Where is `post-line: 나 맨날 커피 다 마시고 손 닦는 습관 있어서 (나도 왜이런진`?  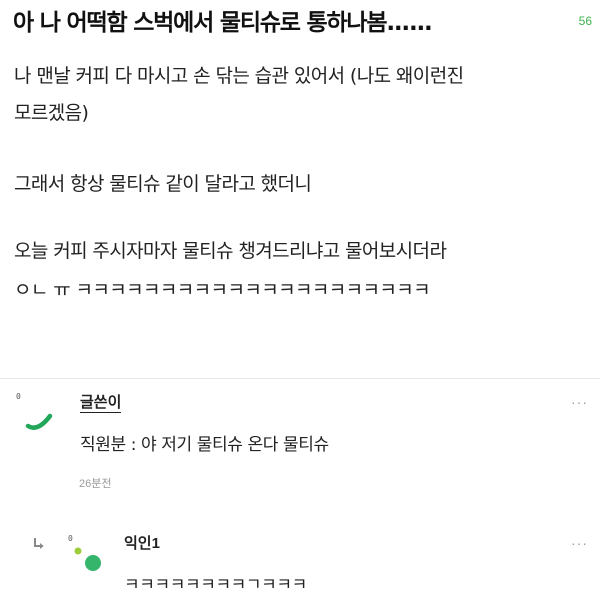 post-line: 나 맨날 커피 다 마시고 손 닦는 습관 있어서 (나도 왜이런진 is located at coordinates (239, 76).